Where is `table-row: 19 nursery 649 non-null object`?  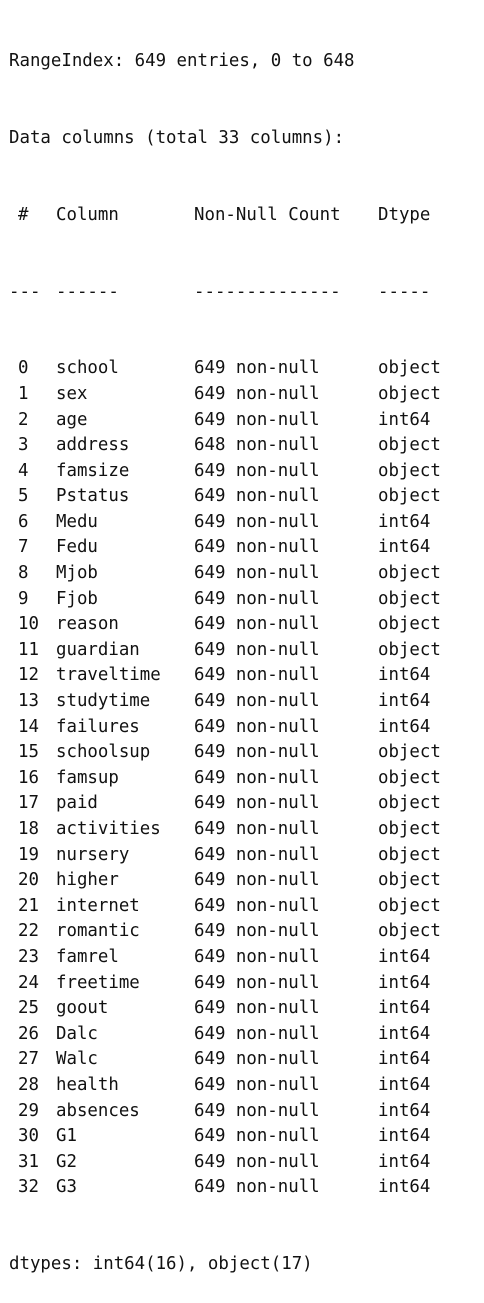 table-row: 19 nursery 649 non-null object is located at coordinates (246, 856).